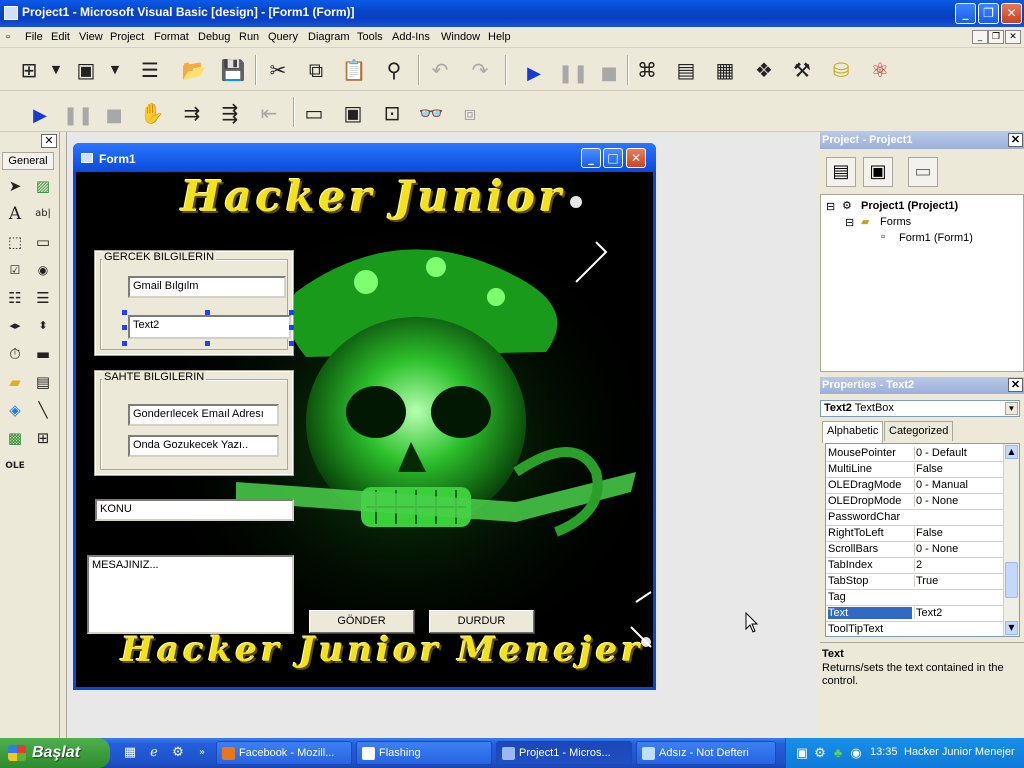 The width and height of the screenshot is (1024, 768). What do you see at coordinates (470, 113) in the screenshot?
I see `call-stack-icon: ⧈` at bounding box center [470, 113].